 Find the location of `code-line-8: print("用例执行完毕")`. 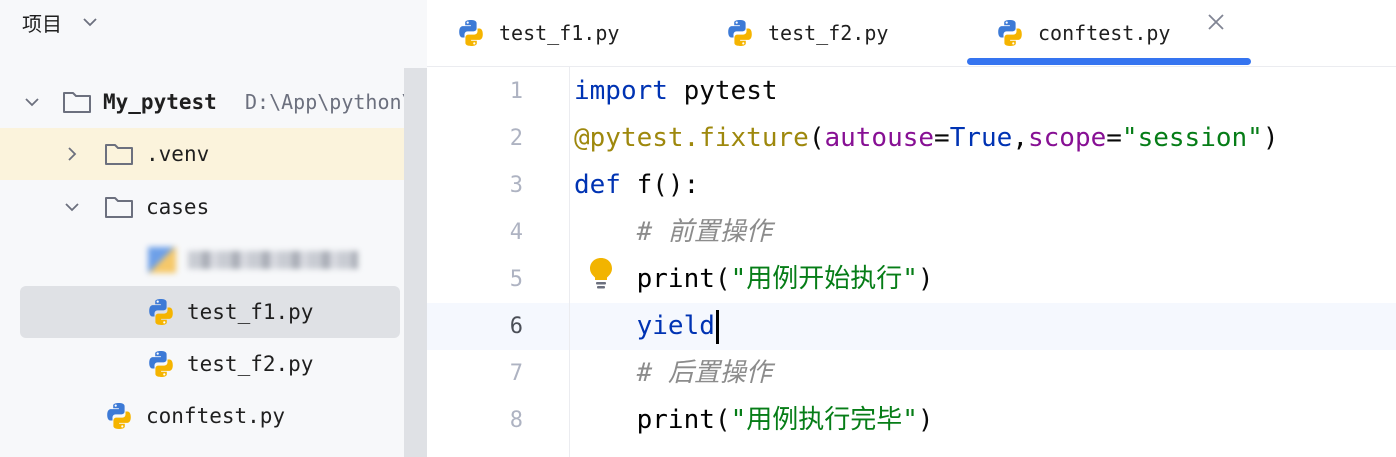

code-line-8: print("用例执行完毕") is located at coordinates (754, 420).